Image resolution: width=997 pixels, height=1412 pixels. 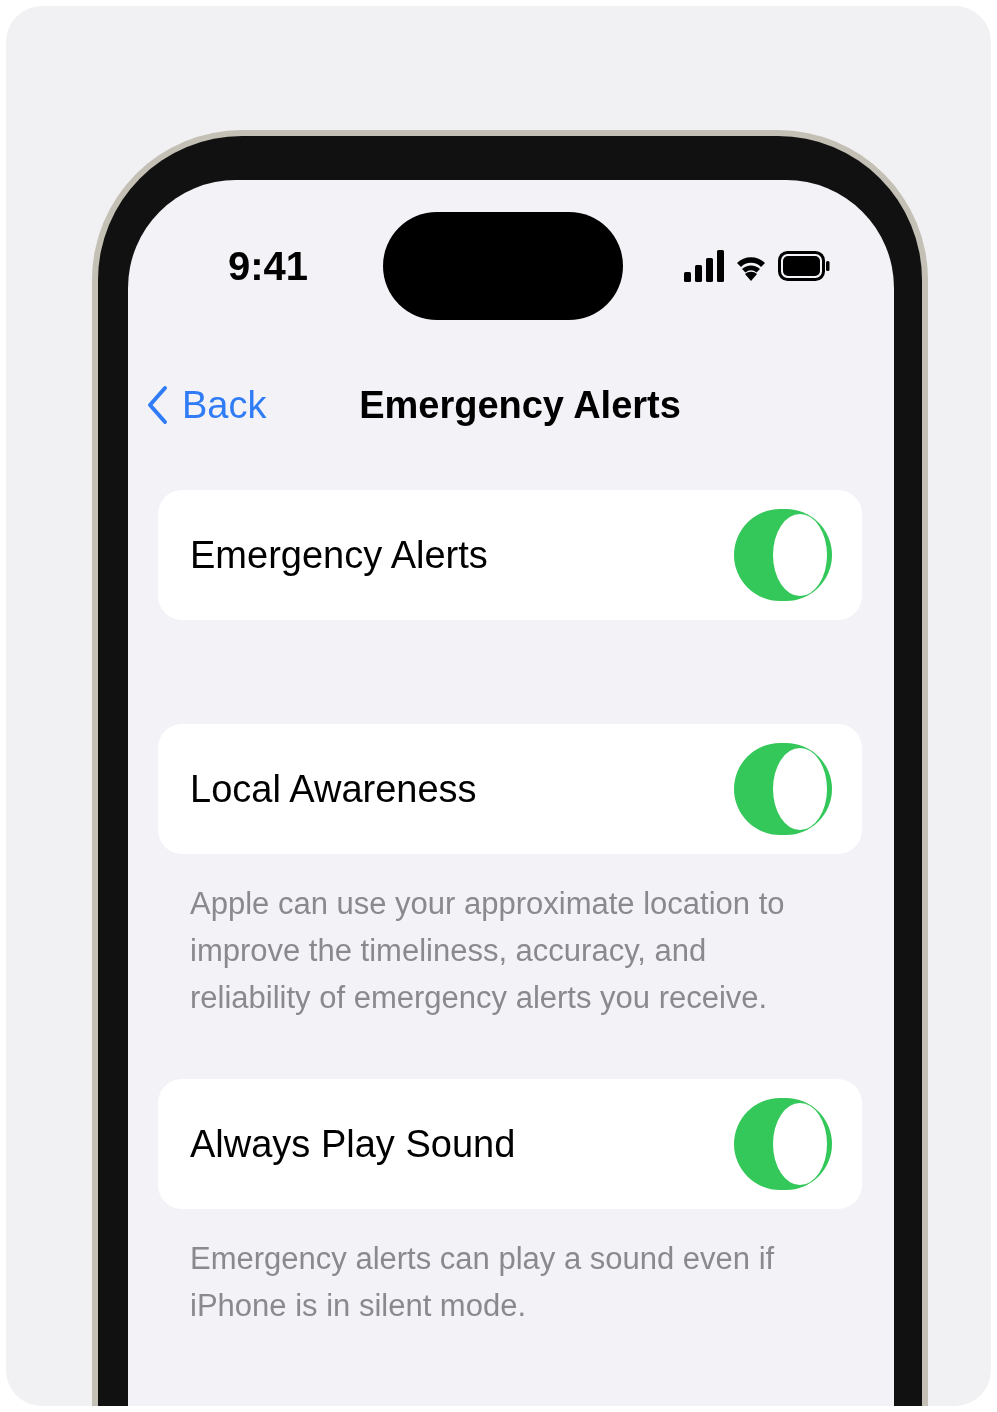 What do you see at coordinates (804, 266) in the screenshot?
I see `battery-icon` at bounding box center [804, 266].